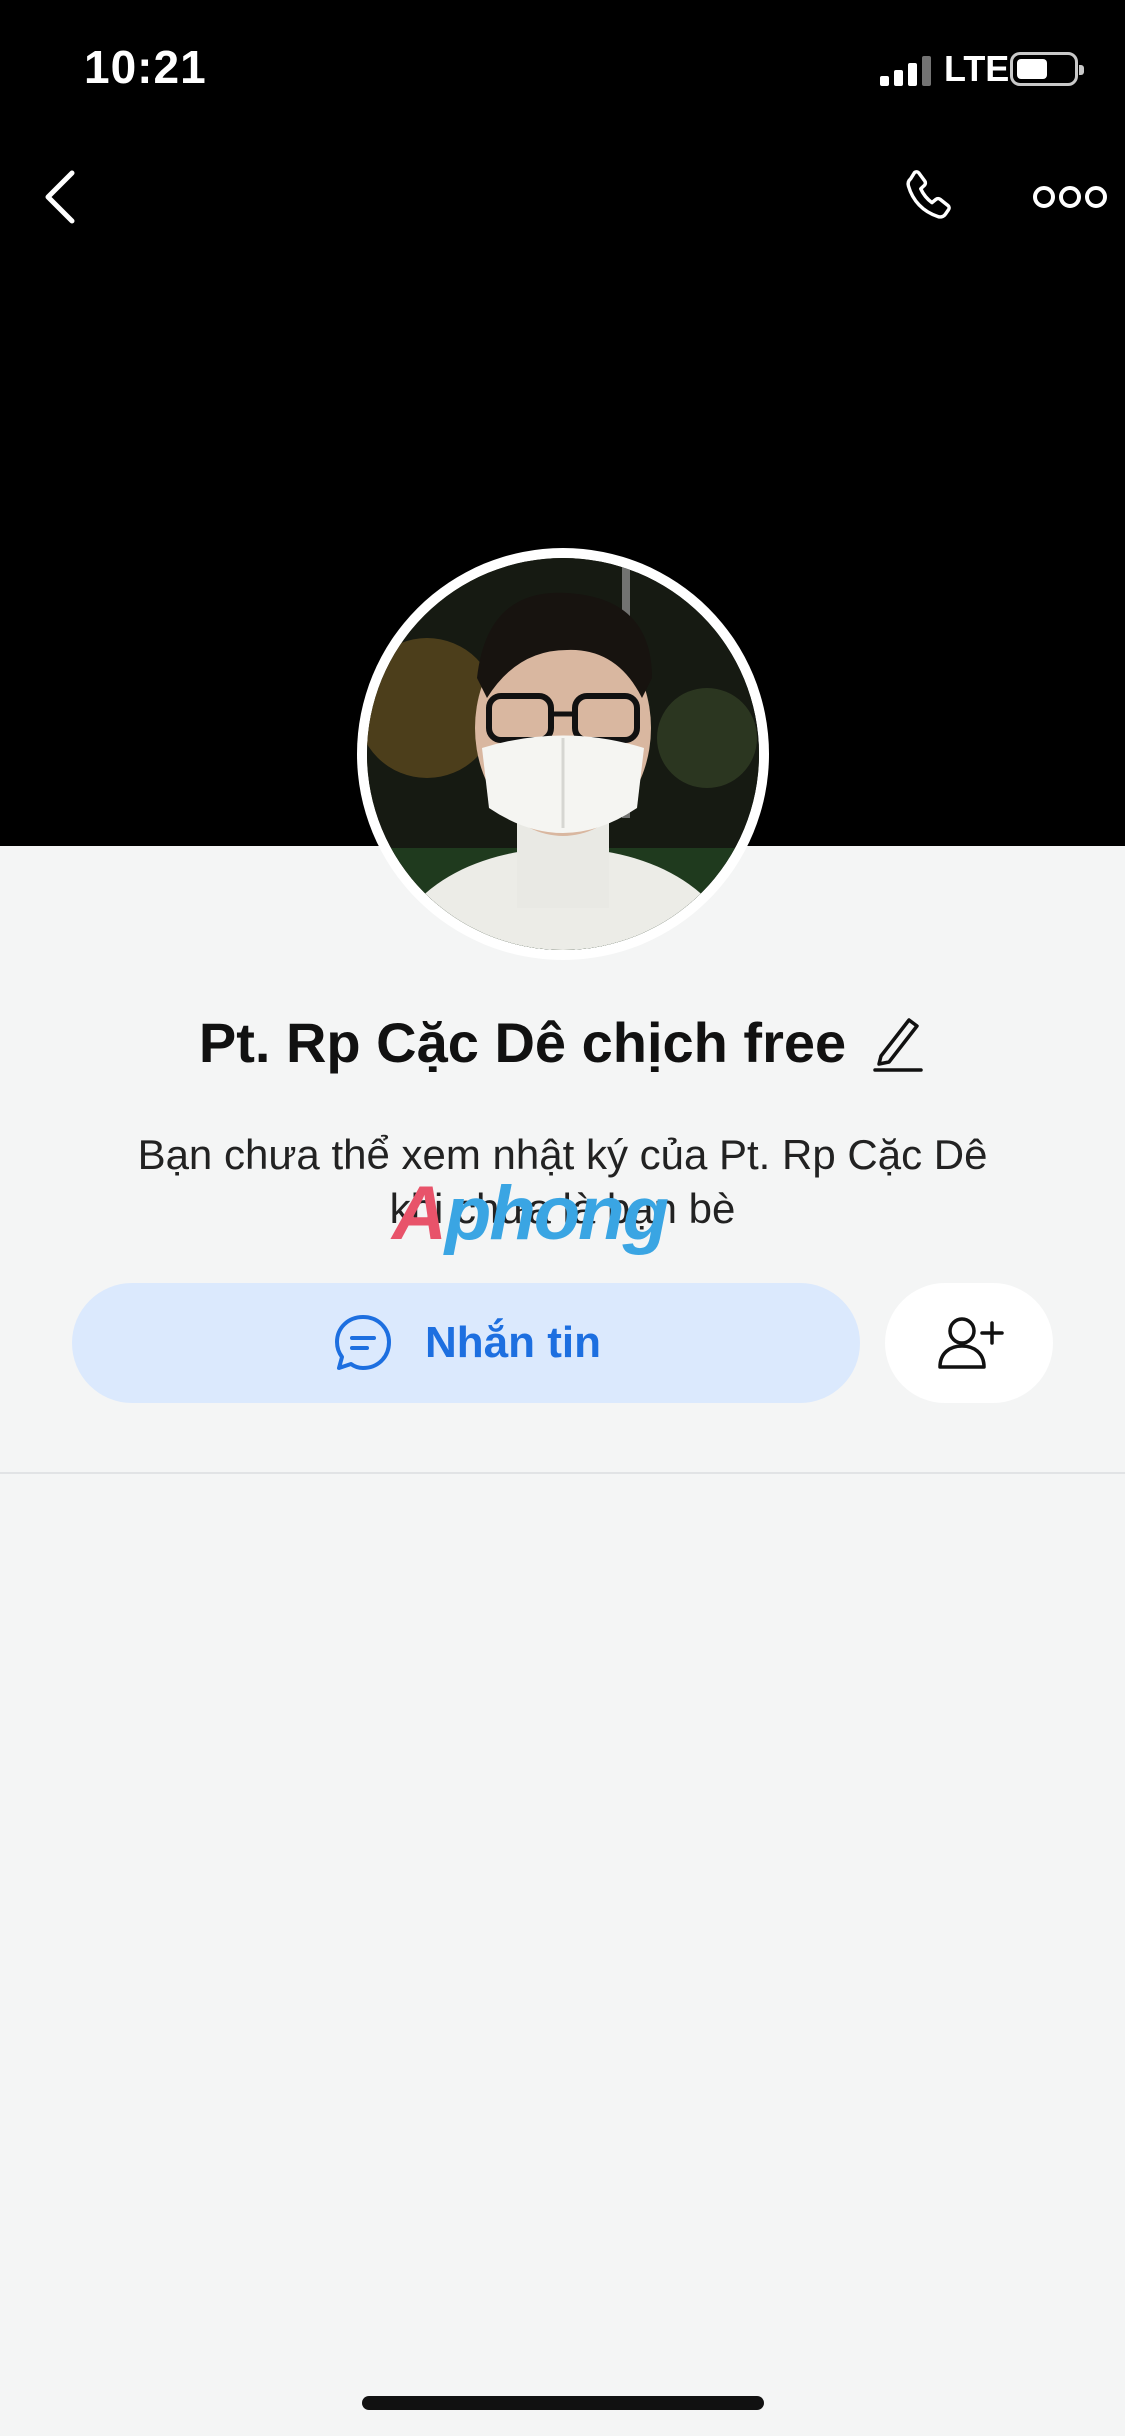  What do you see at coordinates (363, 1342) in the screenshot?
I see `chat-bubble-icon` at bounding box center [363, 1342].